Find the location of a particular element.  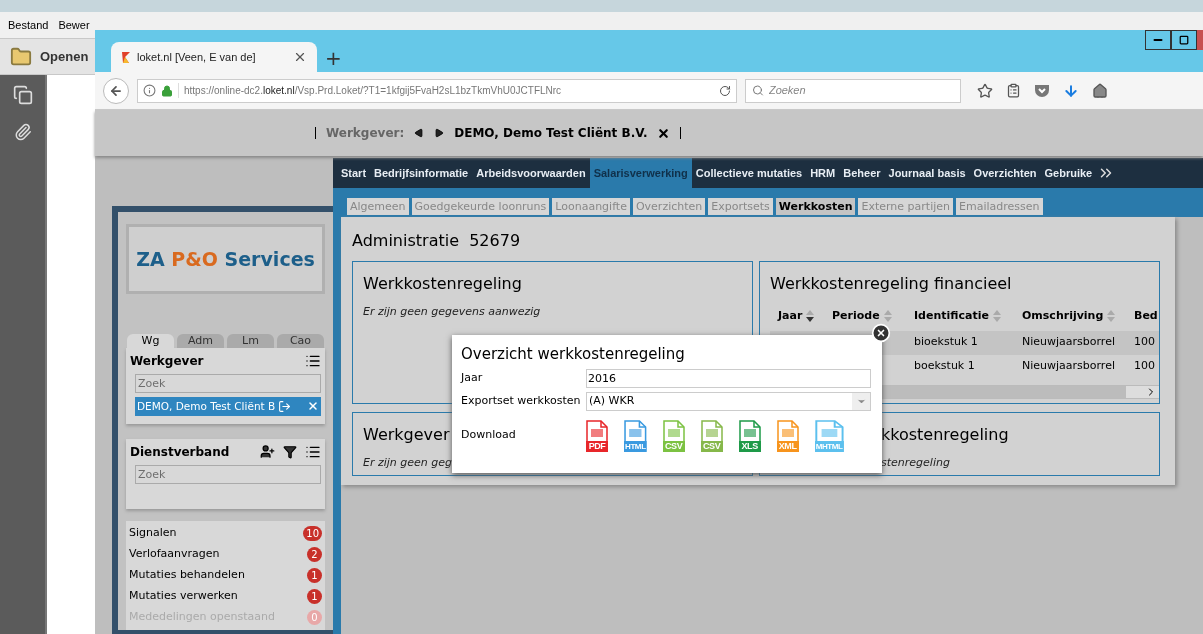

column-header: Periode is located at coordinates (873, 316).